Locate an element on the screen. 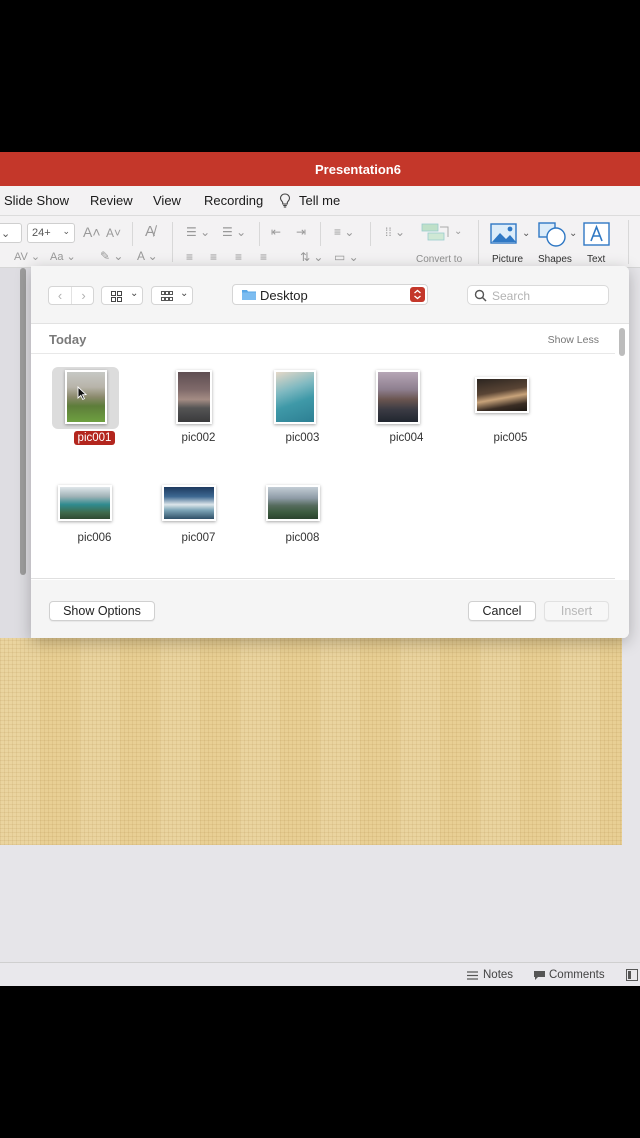  shapes-icon is located at coordinates (553, 235).